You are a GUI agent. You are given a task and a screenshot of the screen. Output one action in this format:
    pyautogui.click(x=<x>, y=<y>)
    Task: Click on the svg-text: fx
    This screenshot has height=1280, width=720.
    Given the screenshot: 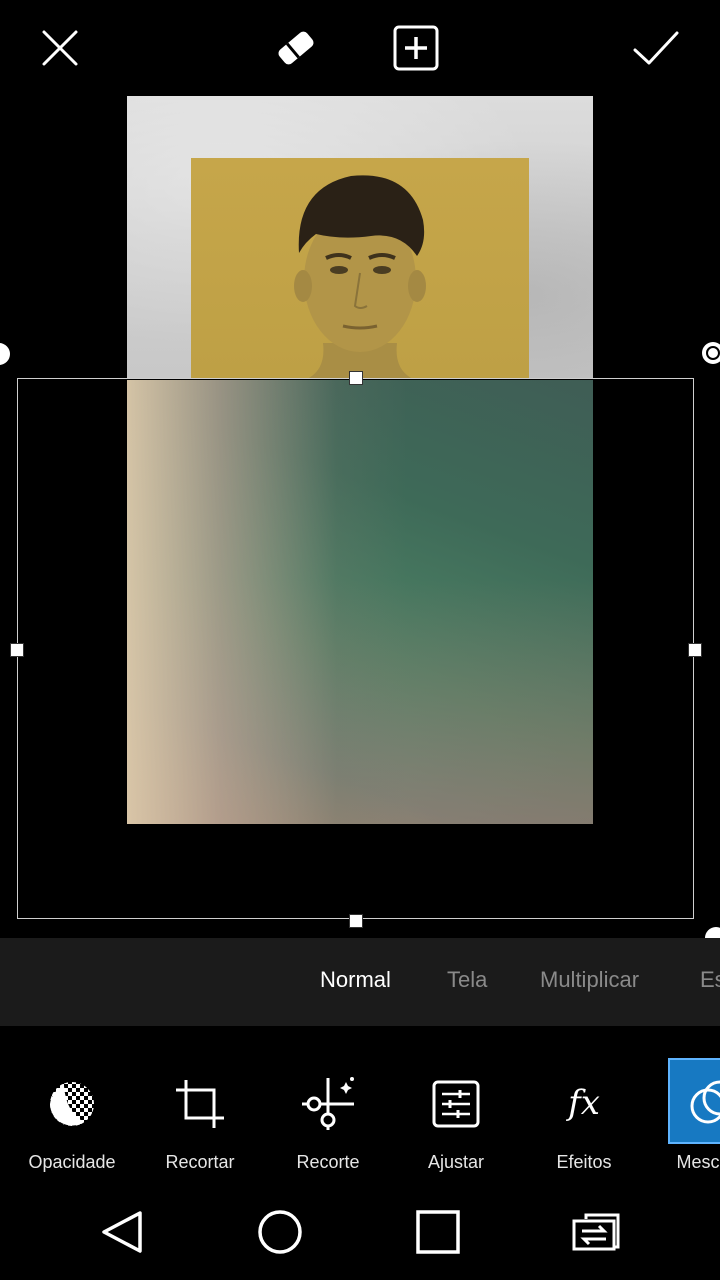 What is the action you would take?
    pyautogui.click(x=582, y=1103)
    